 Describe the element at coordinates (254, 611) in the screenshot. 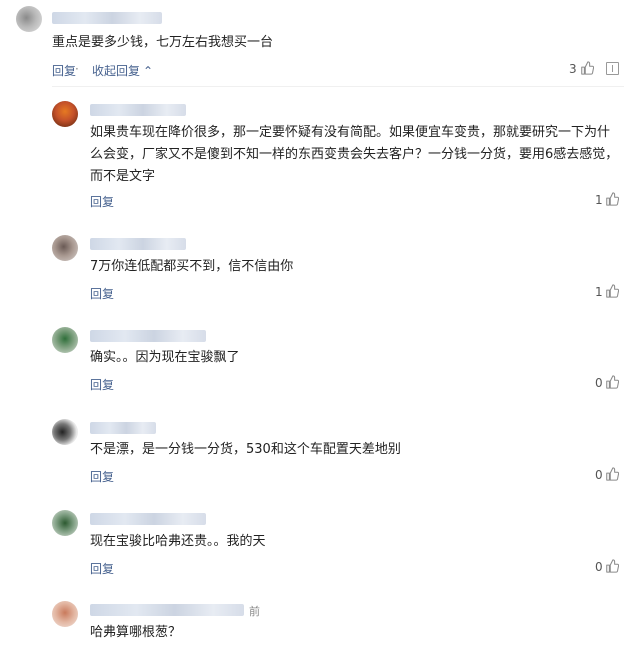

I see `time-suffix: 前` at that location.